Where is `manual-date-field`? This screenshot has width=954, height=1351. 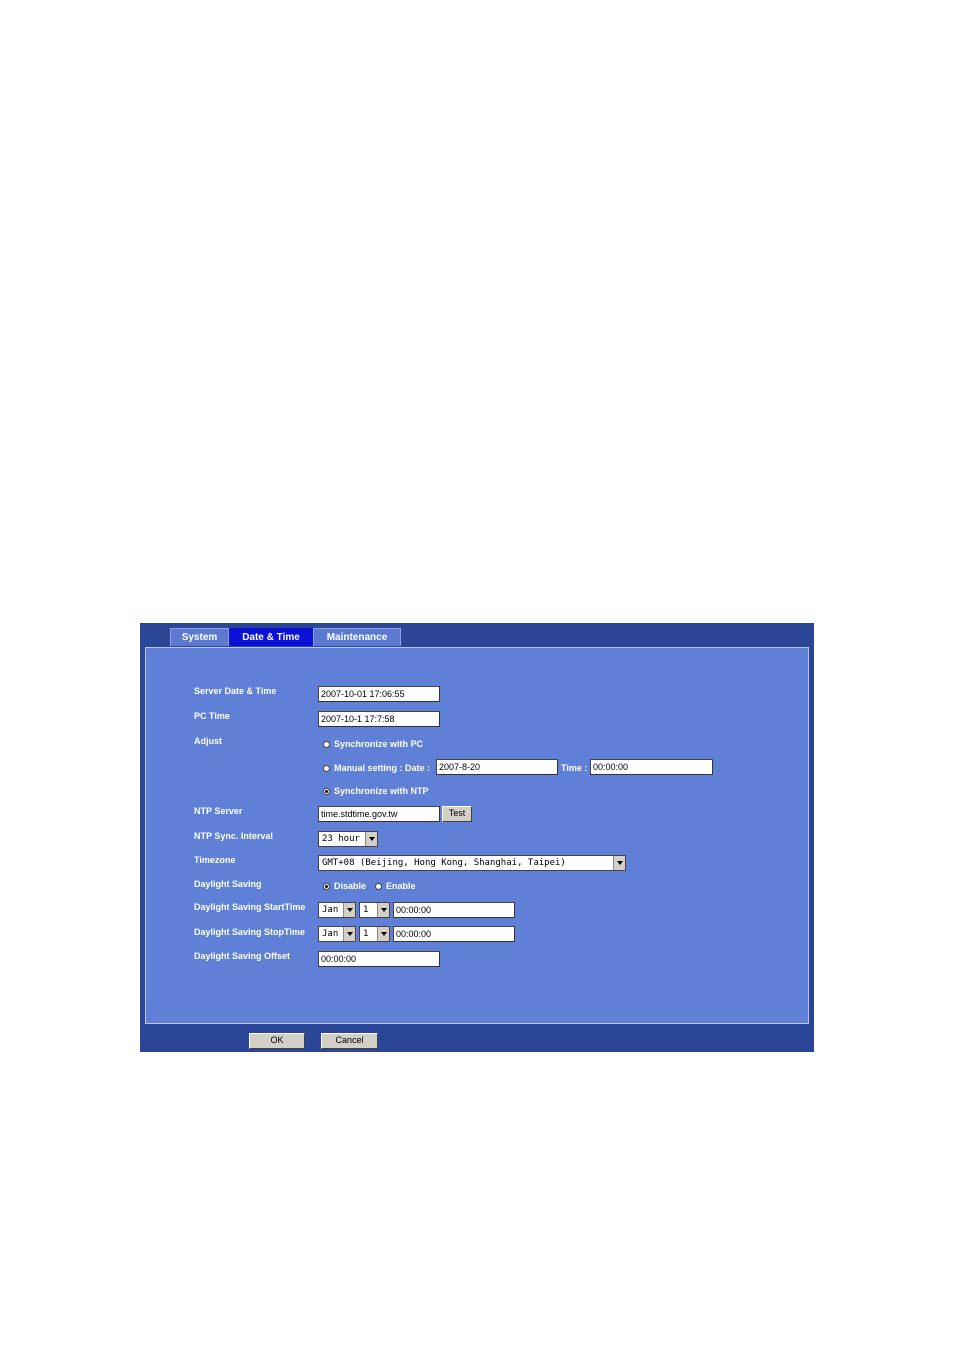 manual-date-field is located at coordinates (497, 767).